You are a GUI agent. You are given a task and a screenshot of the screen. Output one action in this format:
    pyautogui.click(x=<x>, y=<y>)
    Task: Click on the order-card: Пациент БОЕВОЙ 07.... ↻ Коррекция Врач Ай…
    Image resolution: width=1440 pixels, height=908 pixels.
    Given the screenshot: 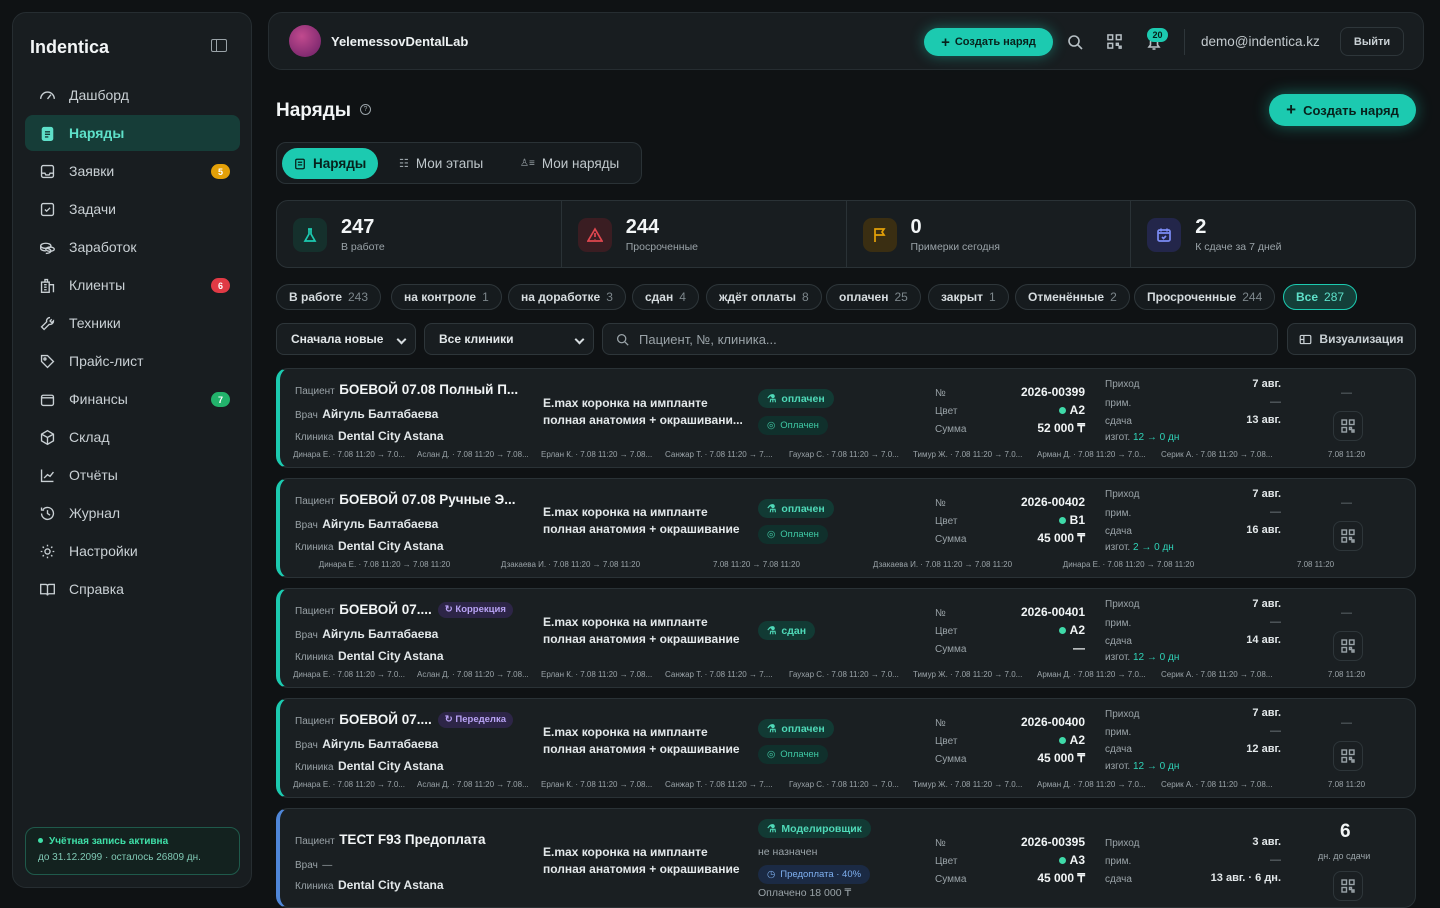 What is the action you would take?
    pyautogui.click(x=846, y=638)
    